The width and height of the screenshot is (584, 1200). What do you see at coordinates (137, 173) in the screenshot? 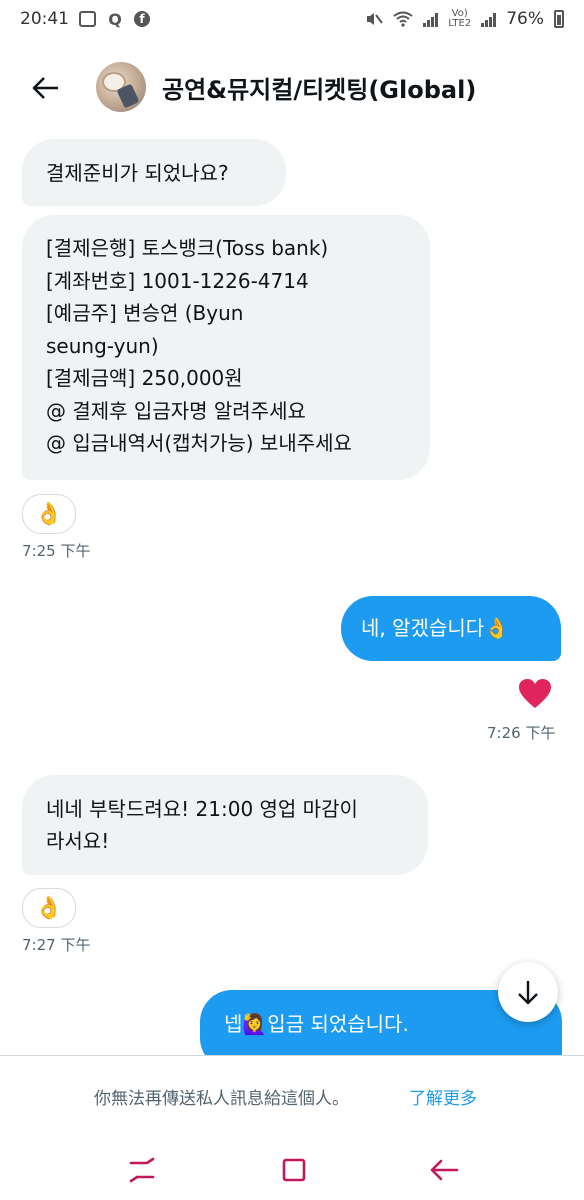
I see `message-line: 결제준비가 되었나요?` at bounding box center [137, 173].